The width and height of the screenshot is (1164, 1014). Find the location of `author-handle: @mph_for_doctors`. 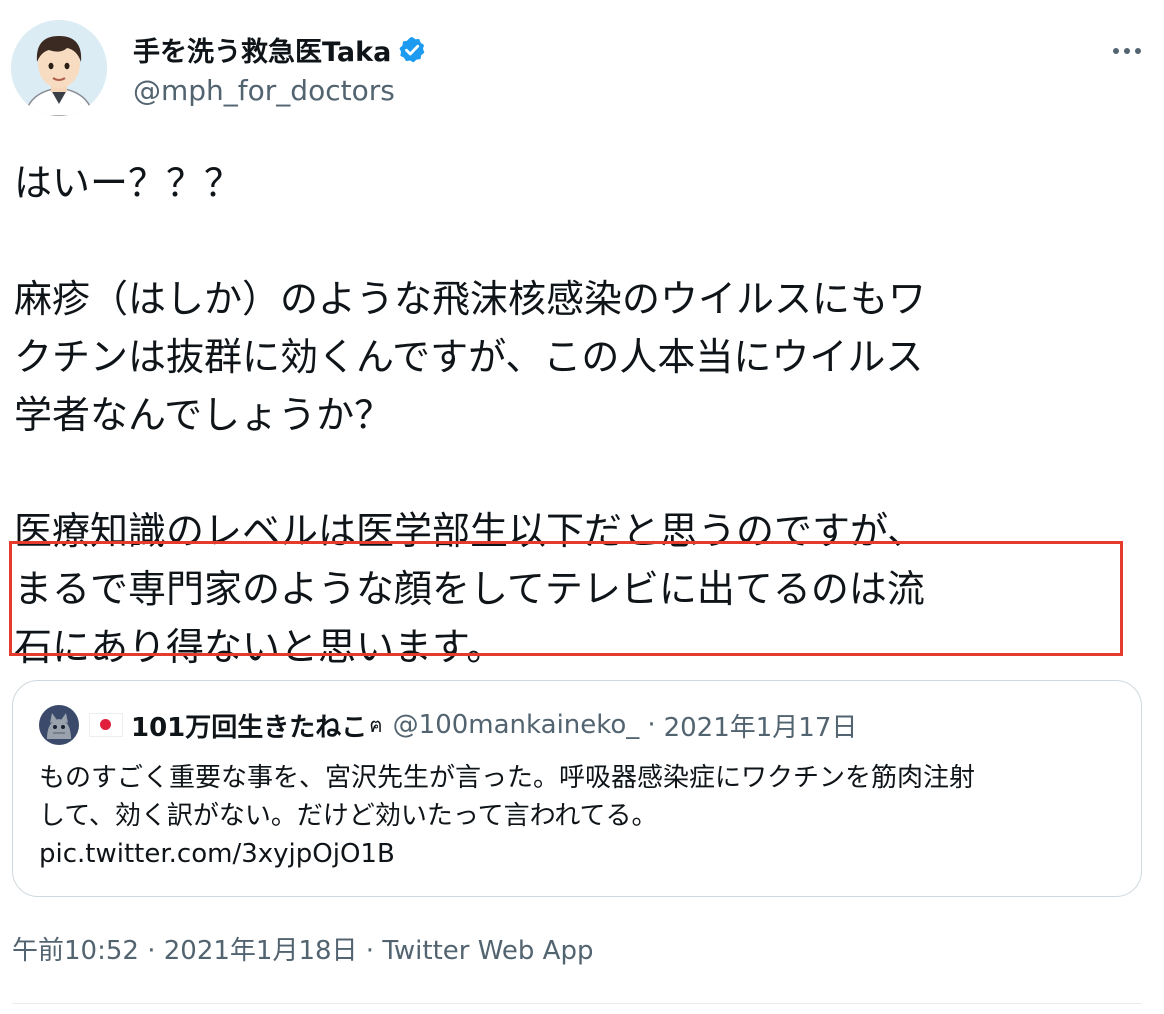

author-handle: @mph_for_doctors is located at coordinates (264, 90).